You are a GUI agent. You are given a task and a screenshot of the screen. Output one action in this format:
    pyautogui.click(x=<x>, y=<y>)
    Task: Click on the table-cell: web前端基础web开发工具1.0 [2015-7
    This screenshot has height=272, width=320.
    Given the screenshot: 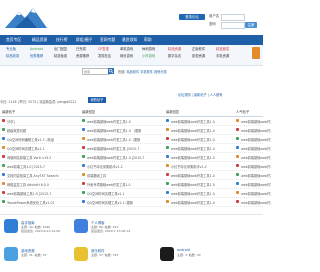 What is the action you would take?
    pyautogui.click(x=127, y=157)
    